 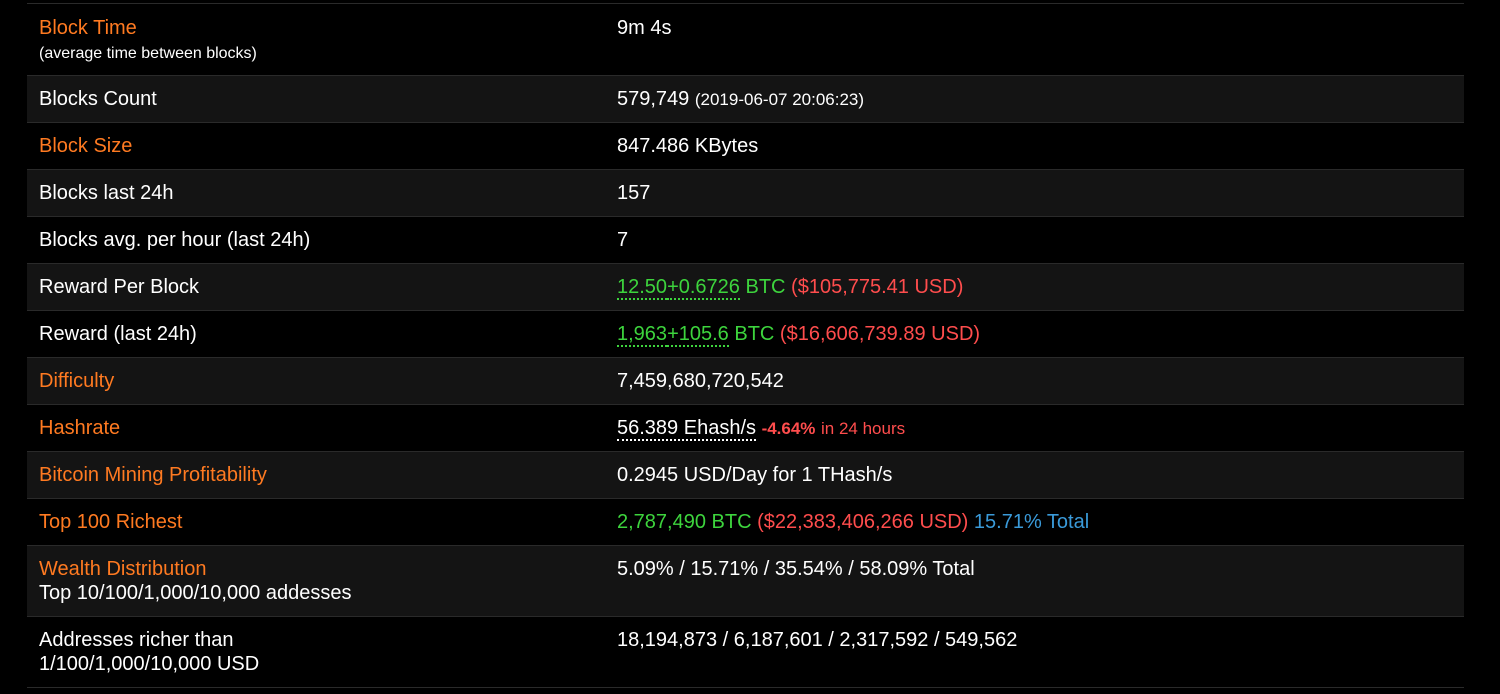 I want to click on reward-24h-label: Reward (last 24h), so click(x=118, y=334).